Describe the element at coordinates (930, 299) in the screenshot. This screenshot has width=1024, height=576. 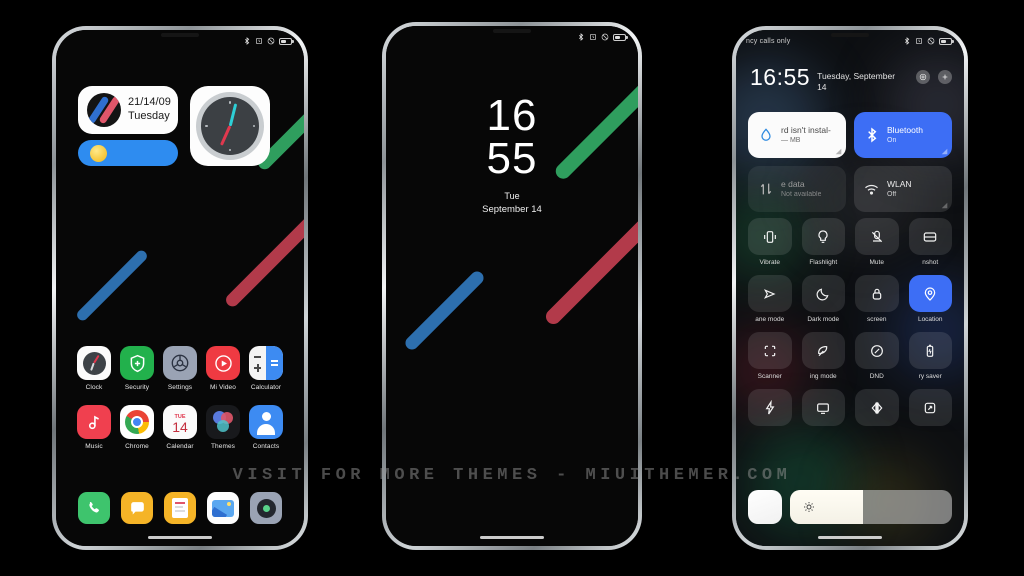
I see `toggle-location: Location` at that location.